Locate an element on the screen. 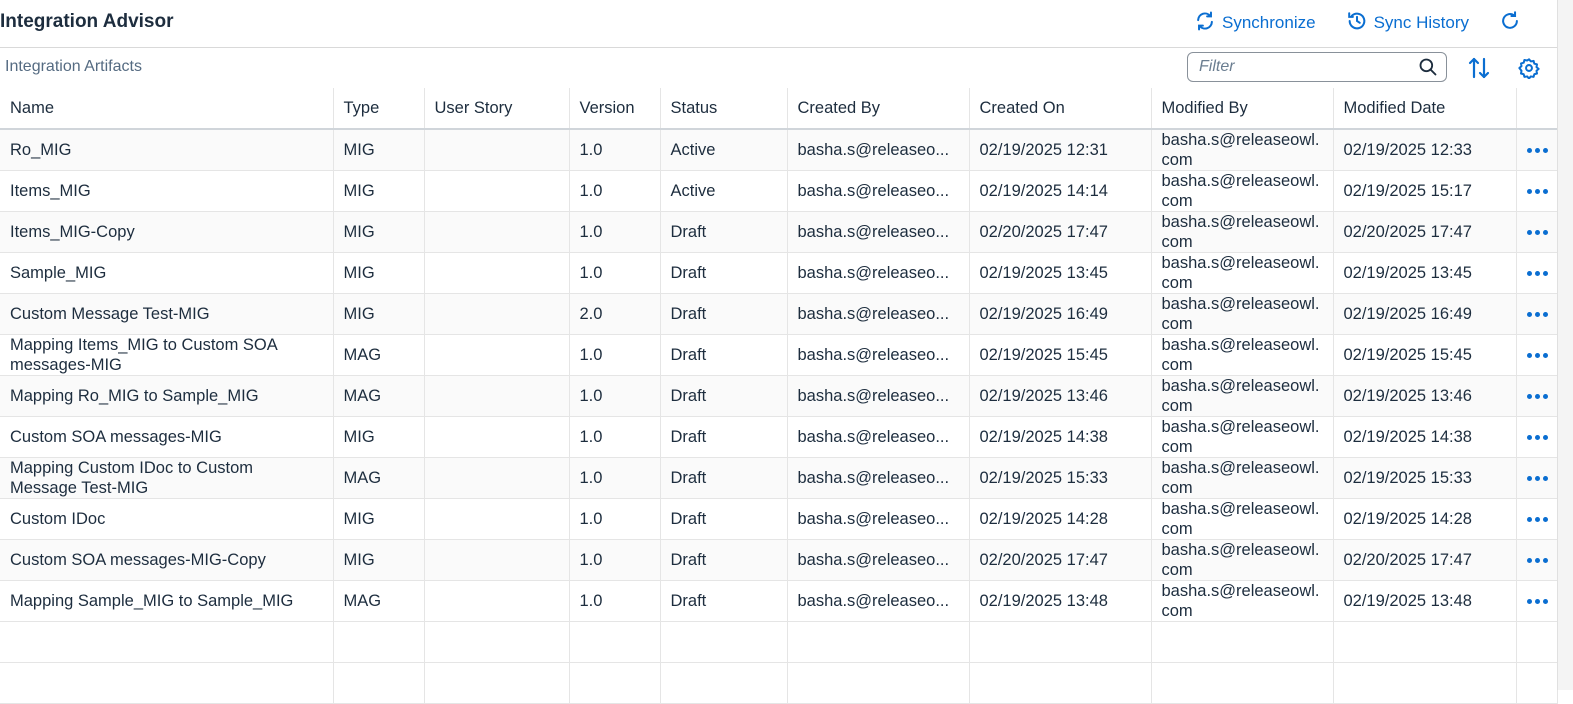  column-header-created-on: Created On is located at coordinates (1060, 109).